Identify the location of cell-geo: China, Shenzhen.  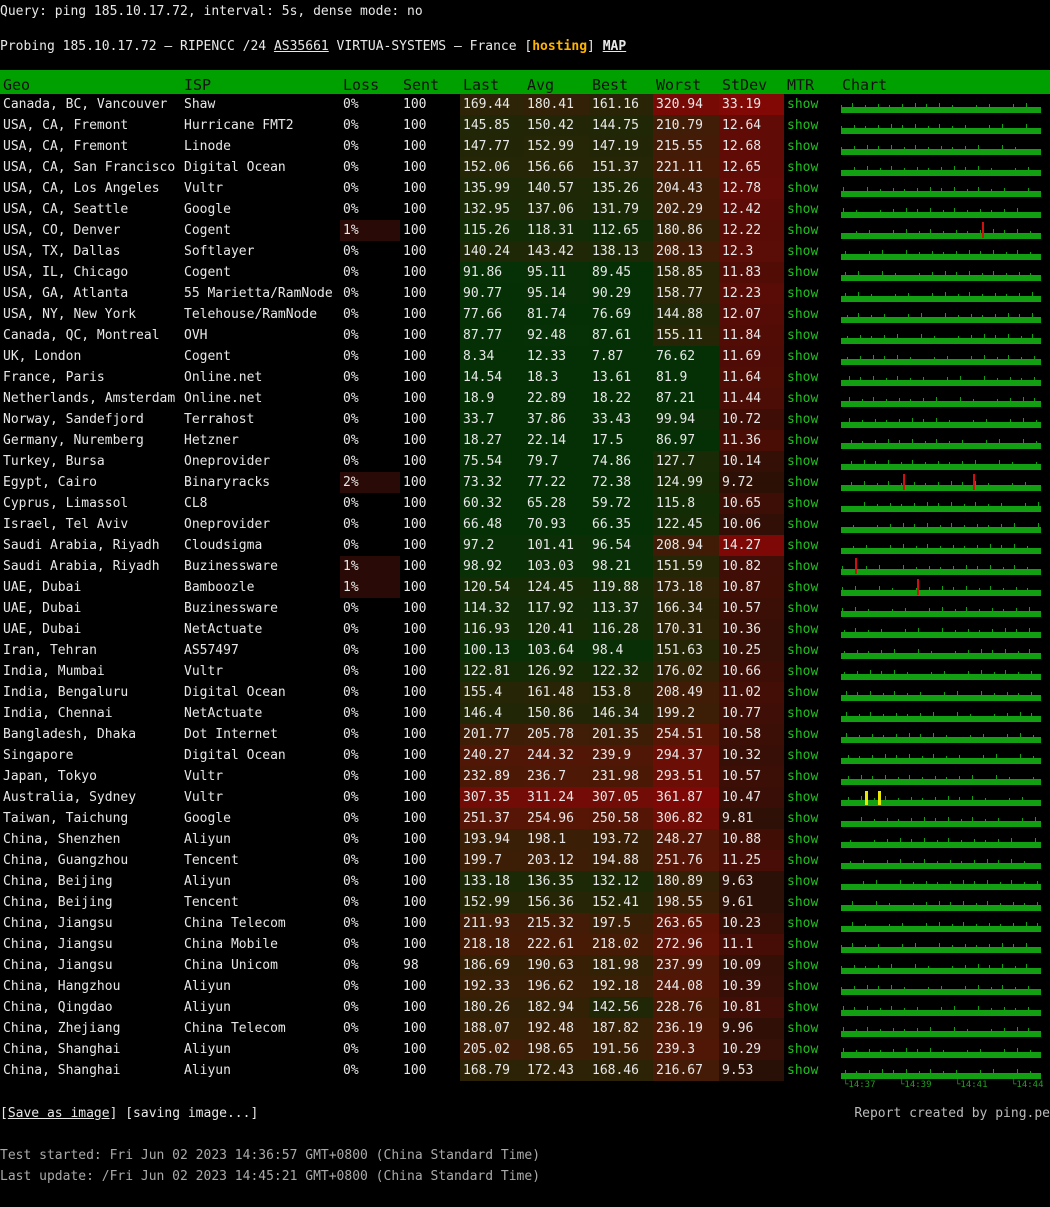
(62, 839).